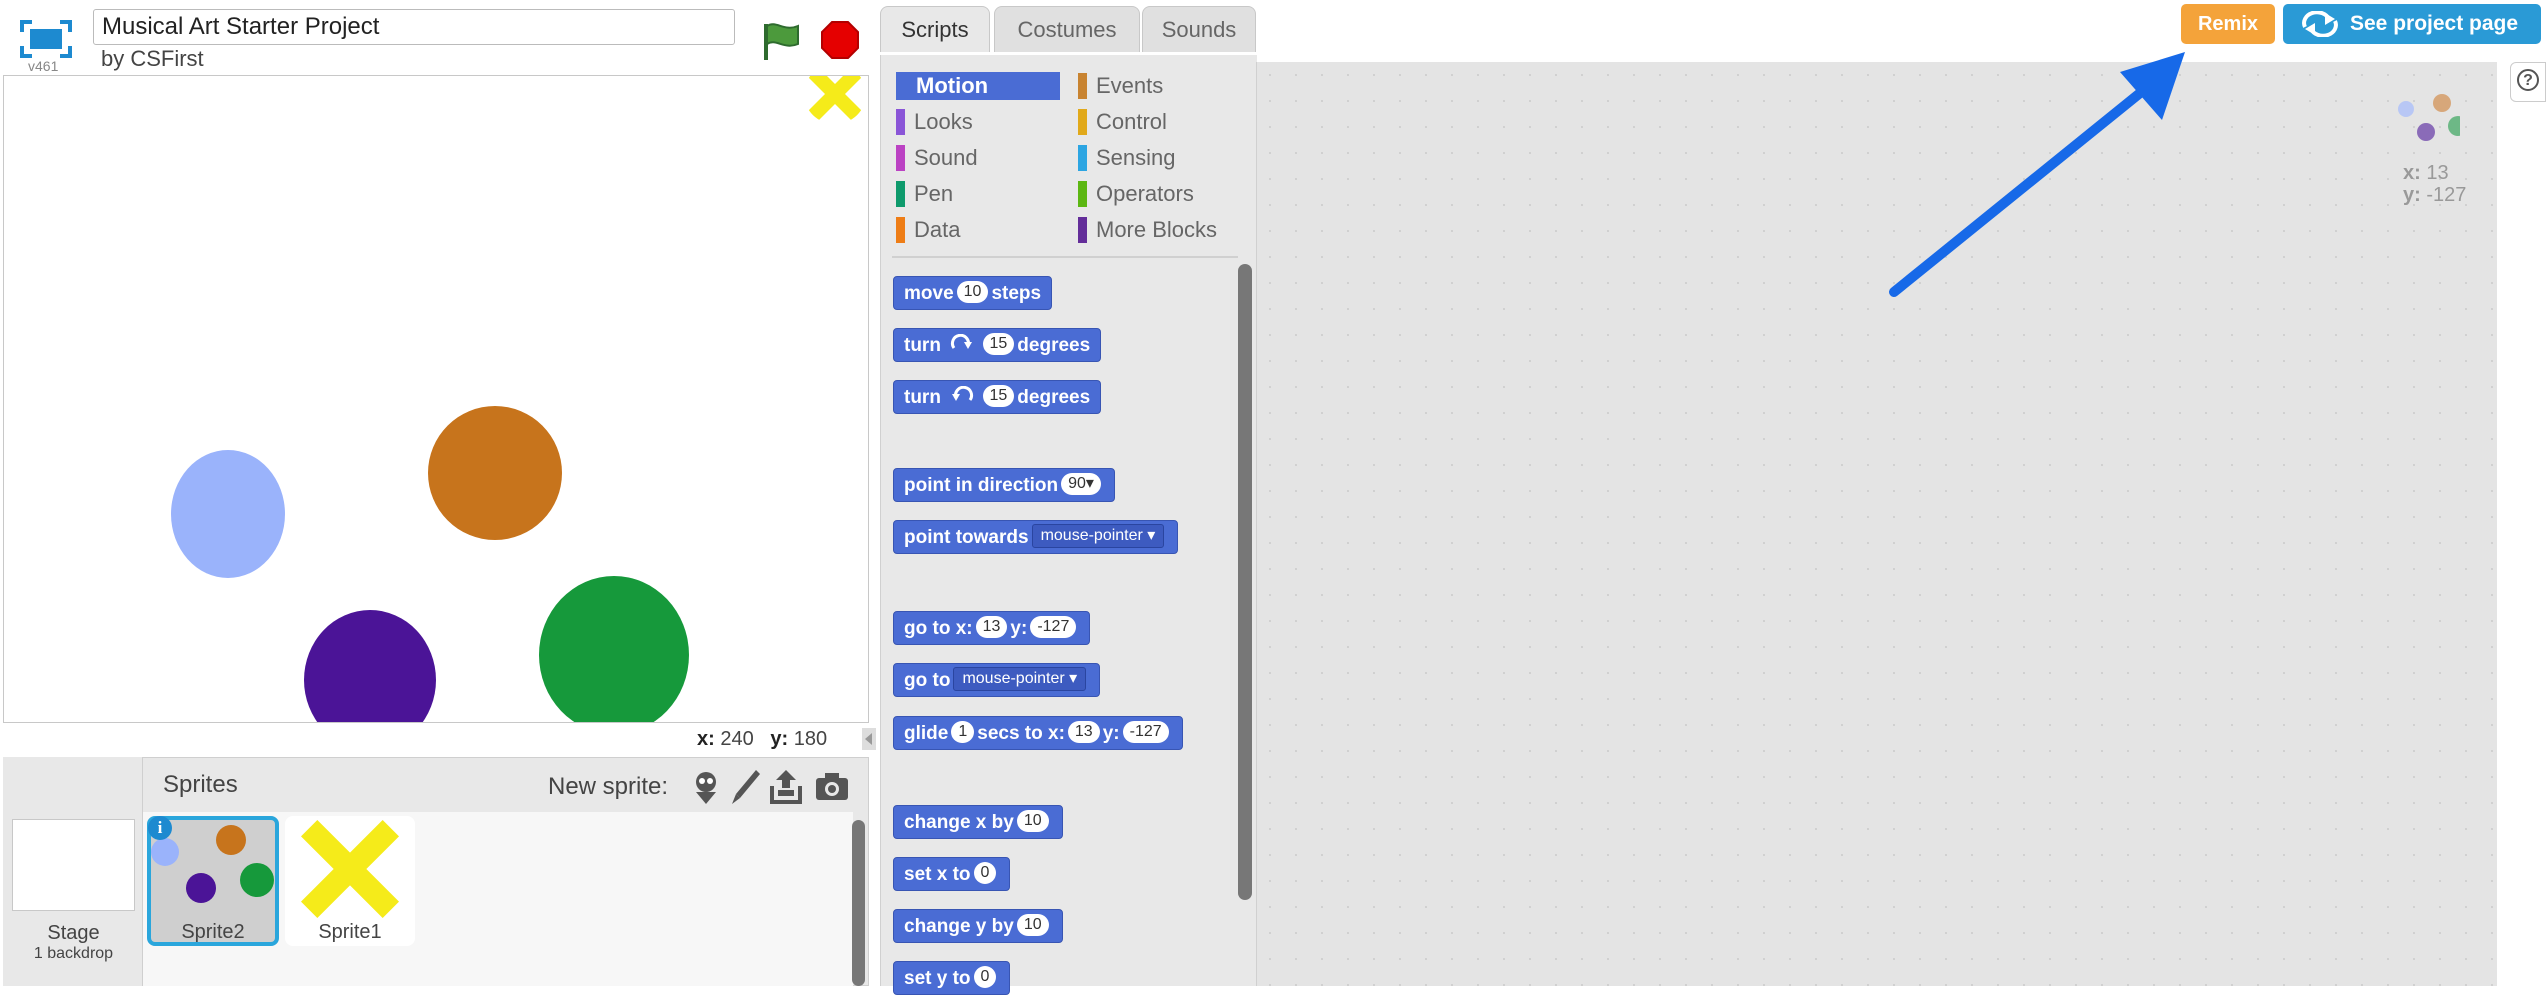  I want to click on block-change-y: change y by 10, so click(978, 926).